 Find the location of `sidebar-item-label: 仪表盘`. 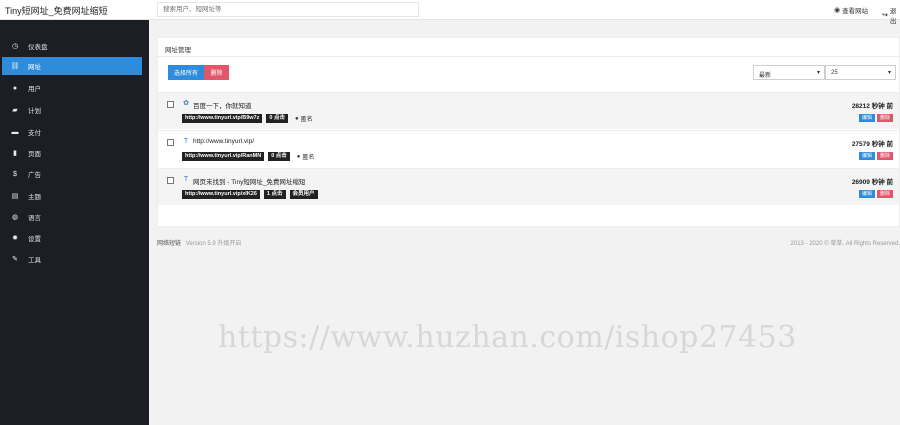

sidebar-item-label: 仪表盘 is located at coordinates (38, 47).